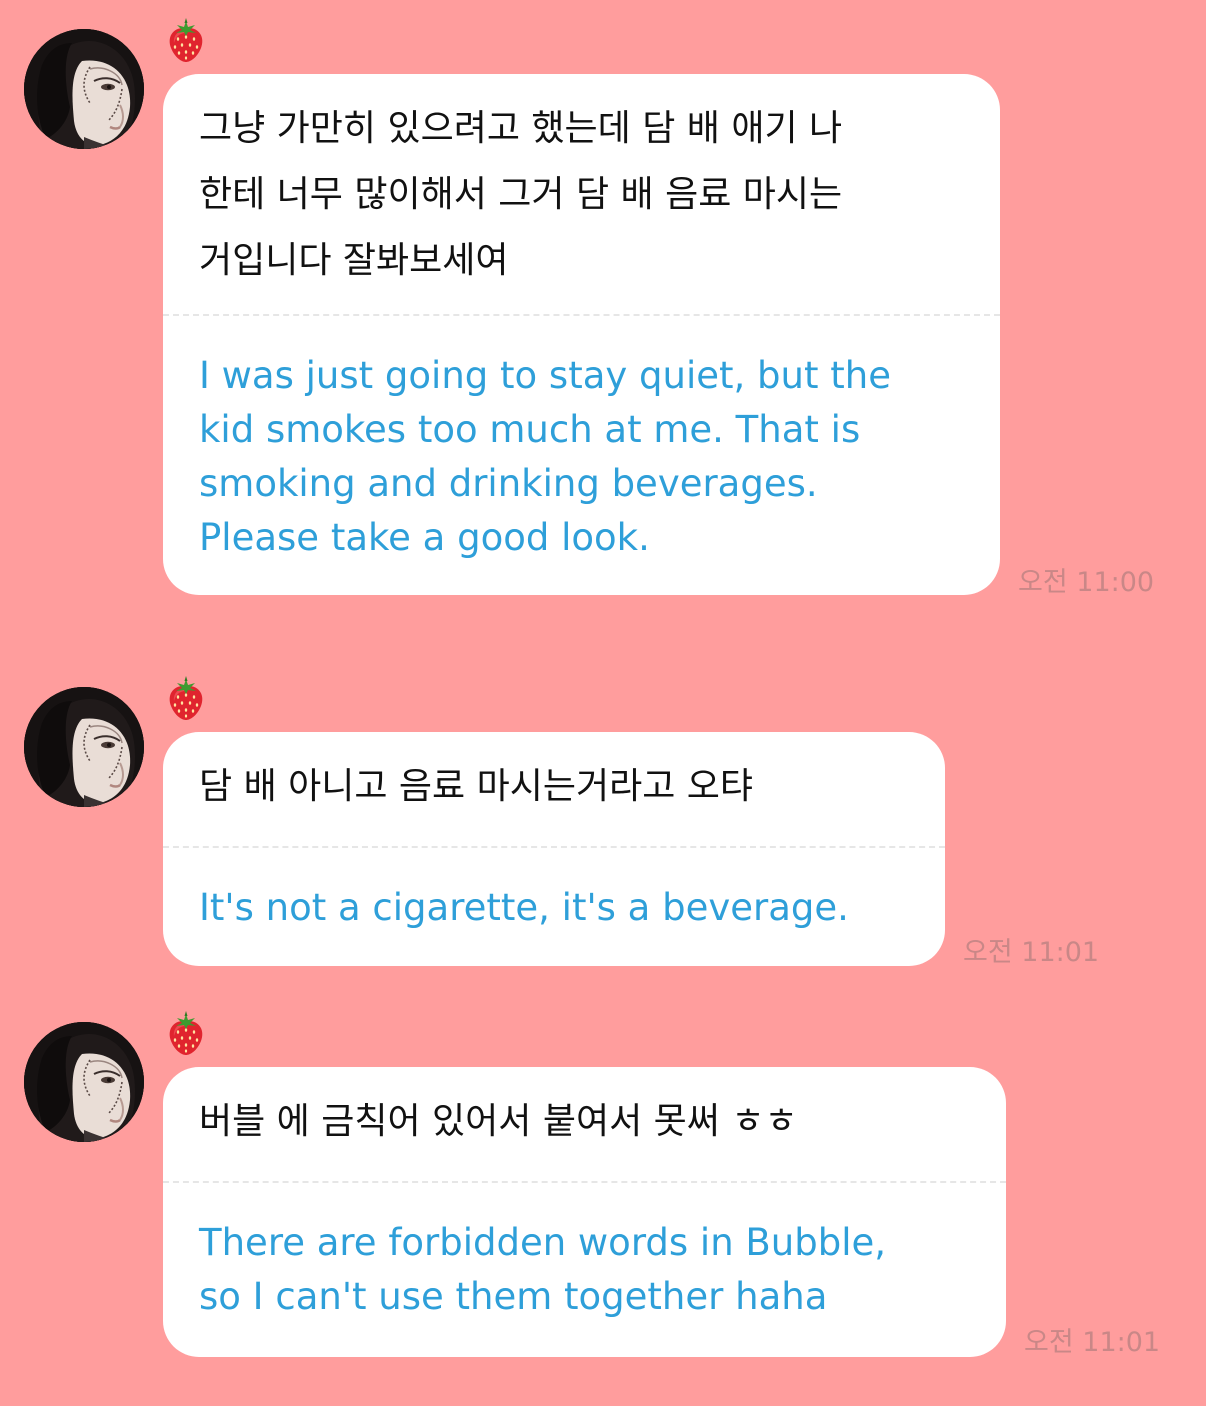 This screenshot has width=1206, height=1406. I want to click on timestamp: 오전 11:00, so click(1086, 582).